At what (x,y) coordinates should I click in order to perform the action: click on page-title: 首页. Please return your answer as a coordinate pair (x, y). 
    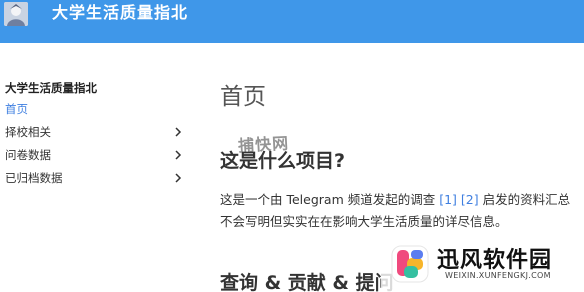
    Looking at the image, I should click on (243, 97).